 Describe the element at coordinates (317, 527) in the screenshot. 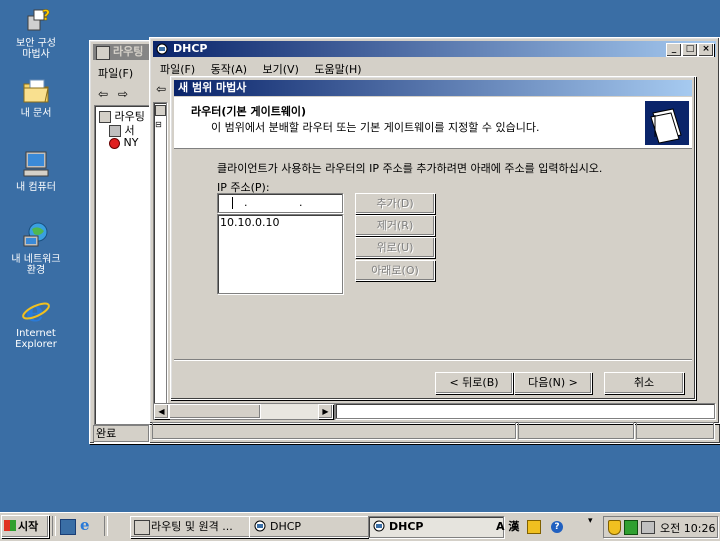

I see `taskbar-dhcp-button-1: DHCP` at that location.